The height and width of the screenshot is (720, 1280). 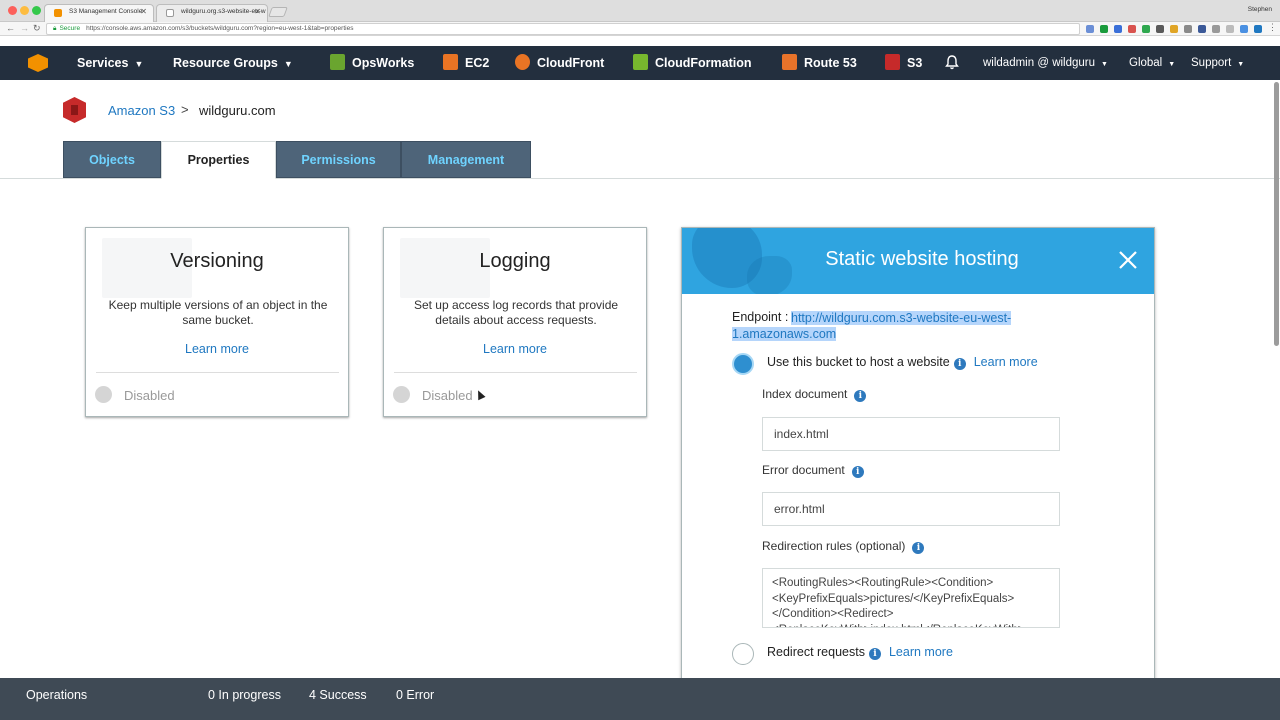 I want to click on versioning-title: Versioning, so click(x=217, y=261).